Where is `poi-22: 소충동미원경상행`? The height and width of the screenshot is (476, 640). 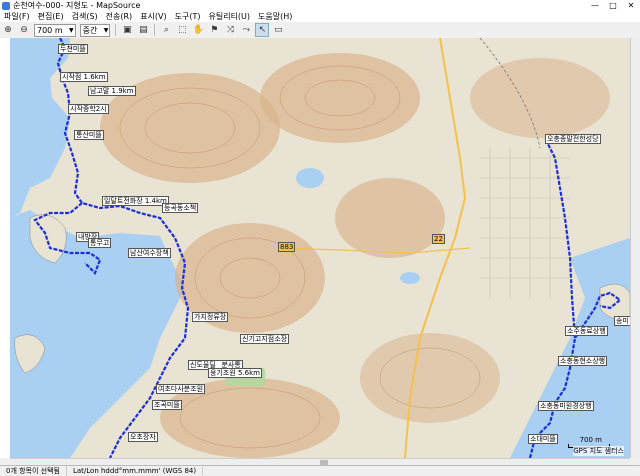 poi-22: 소충동미원경상행 is located at coordinates (566, 406).